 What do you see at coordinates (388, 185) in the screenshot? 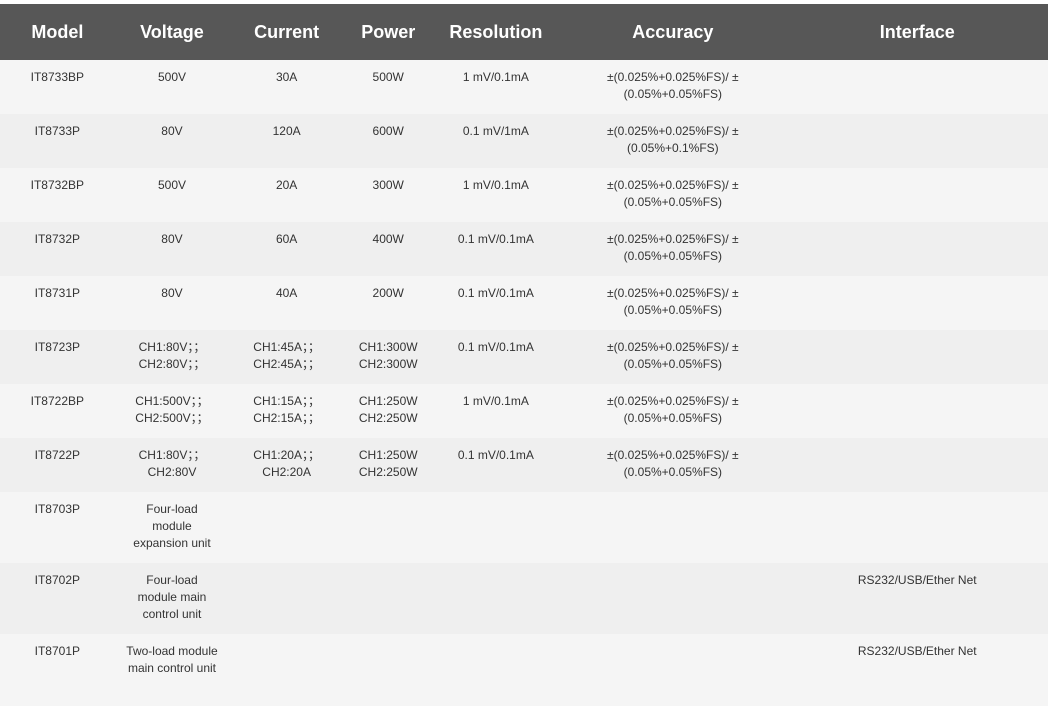
I see `power-line: 300W` at bounding box center [388, 185].